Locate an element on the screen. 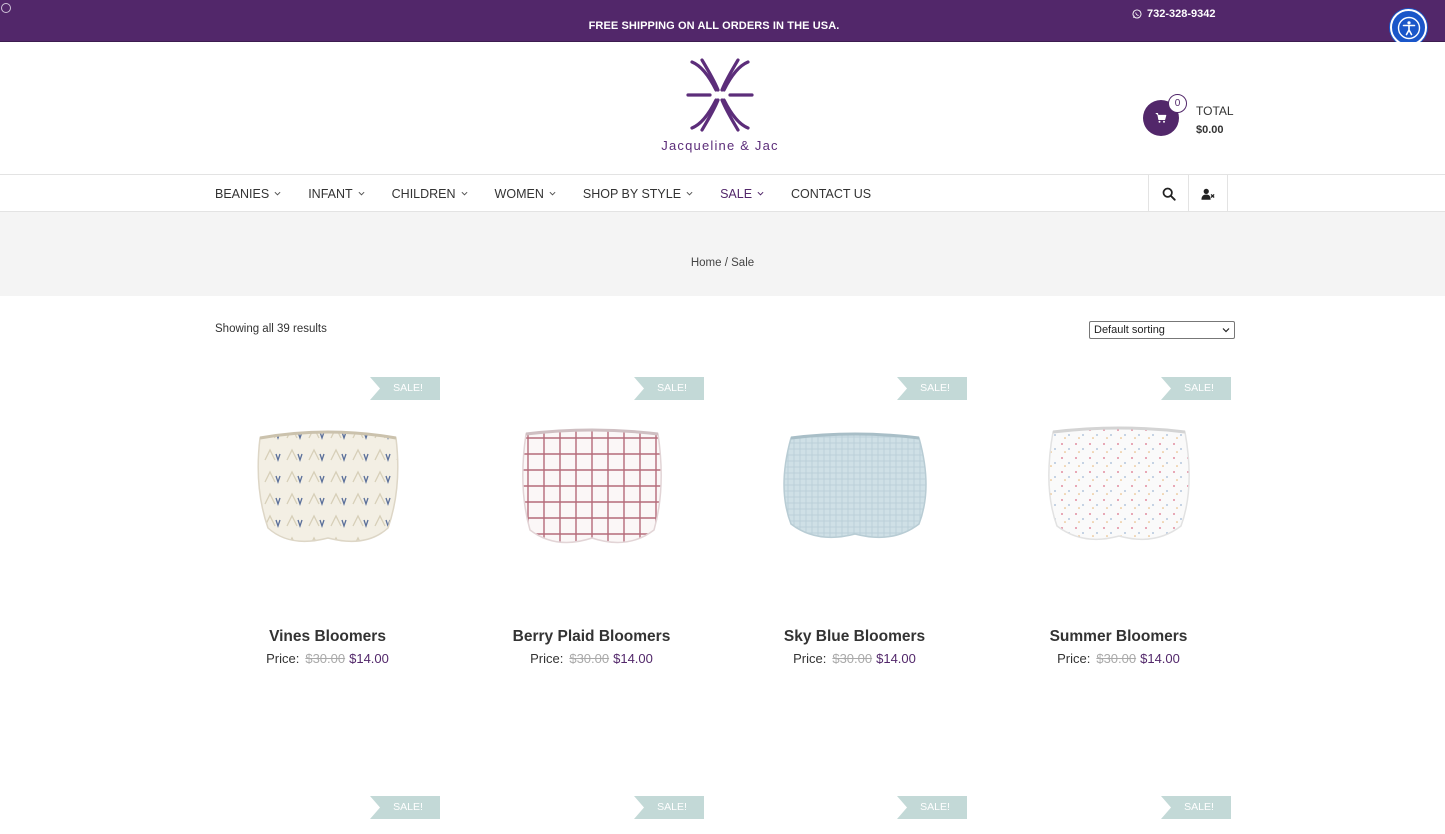 This screenshot has height=834, width=1445. cart-count-badge: 0 is located at coordinates (1177, 103).